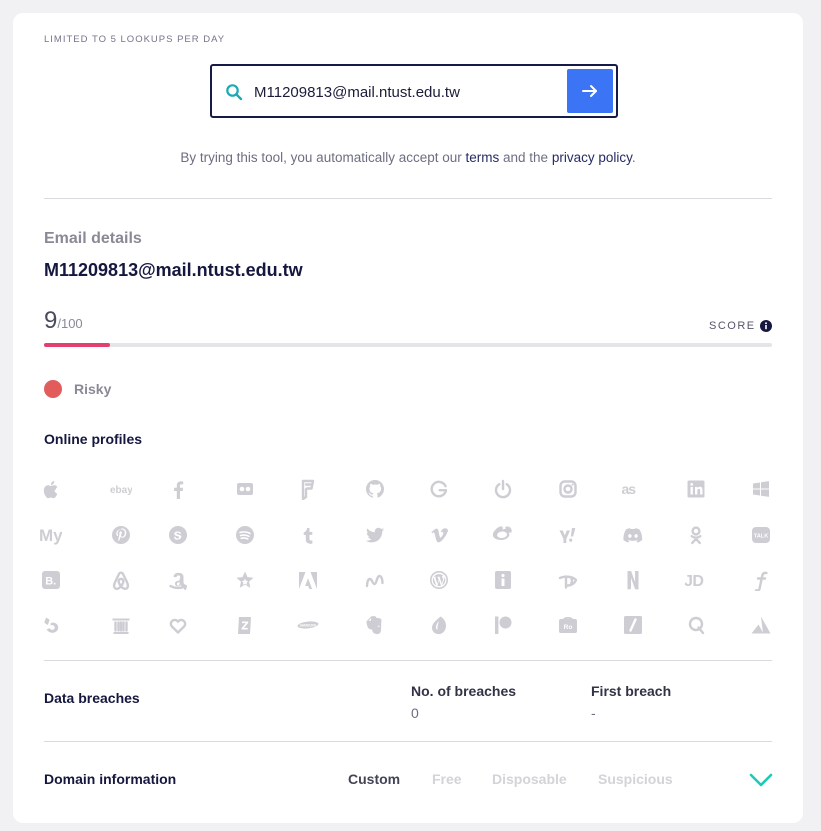 The image size is (821, 831). I want to click on data-breaches-heading: Data breaches, so click(92, 698).